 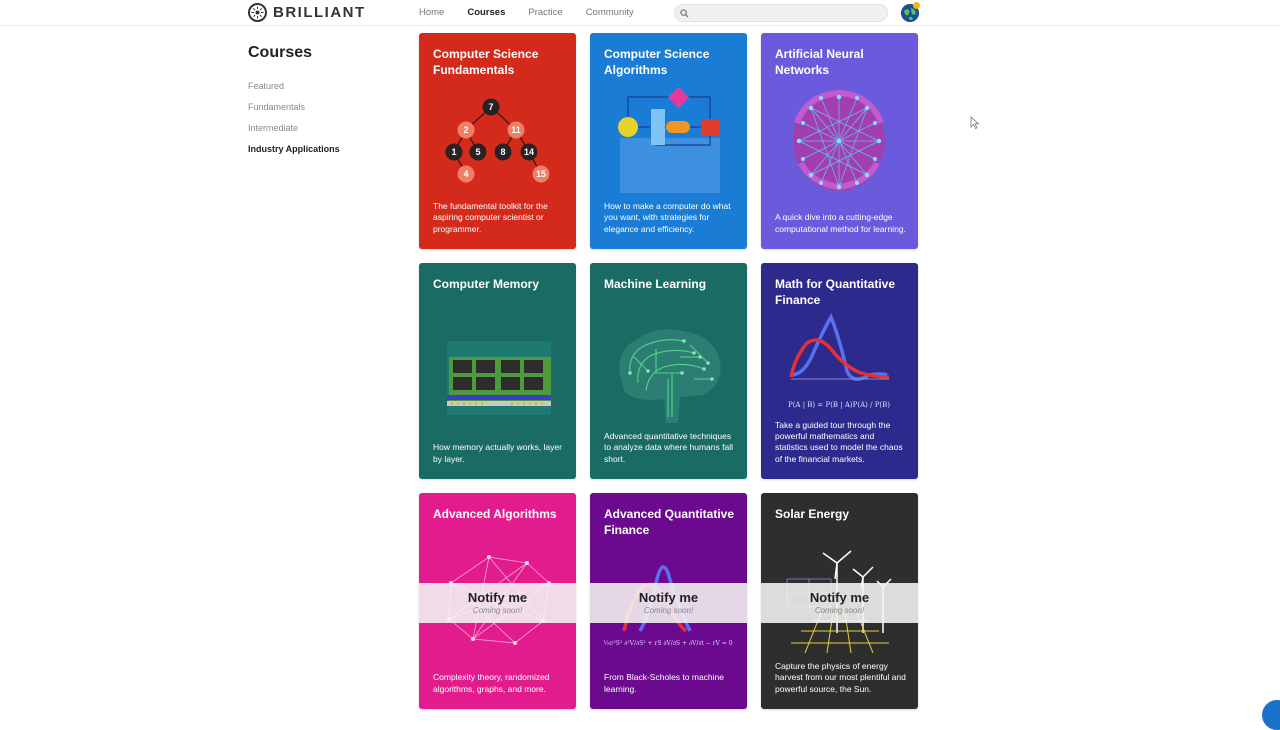 I want to click on search-box, so click(x=781, y=13).